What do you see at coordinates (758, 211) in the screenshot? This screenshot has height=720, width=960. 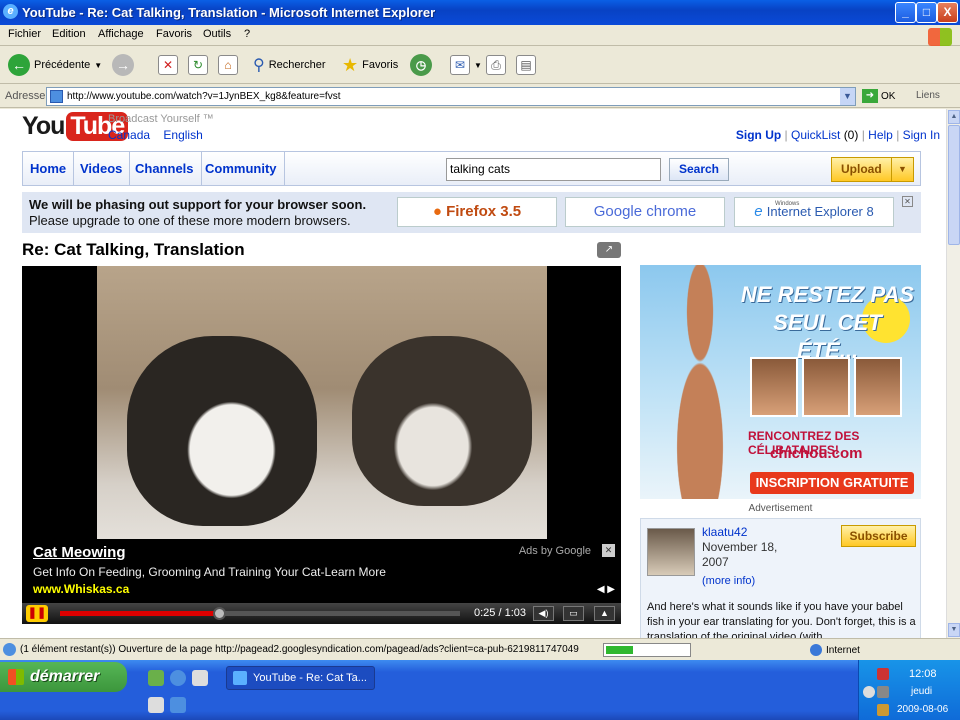 I see `ie-logo-icon: e` at bounding box center [758, 211].